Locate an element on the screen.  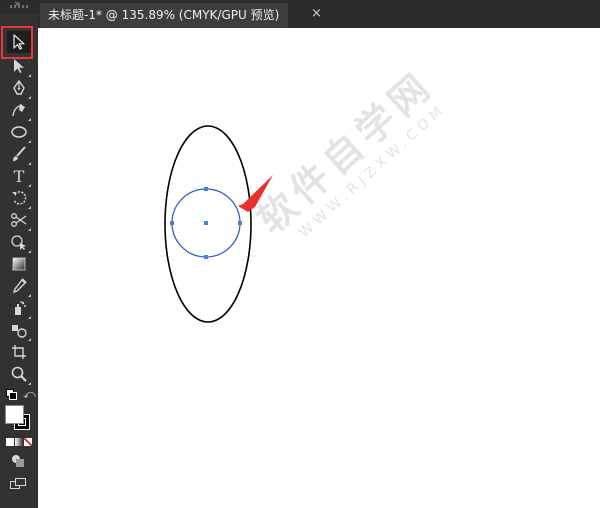
graph-tool is located at coordinates (19, 330).